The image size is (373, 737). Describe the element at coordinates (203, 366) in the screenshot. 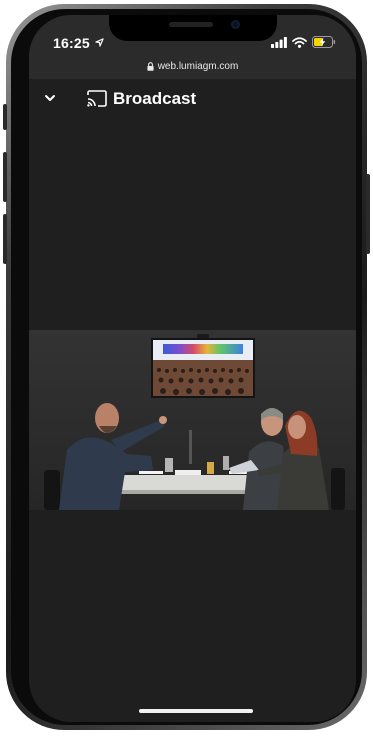

I see `wall-monitor` at that location.